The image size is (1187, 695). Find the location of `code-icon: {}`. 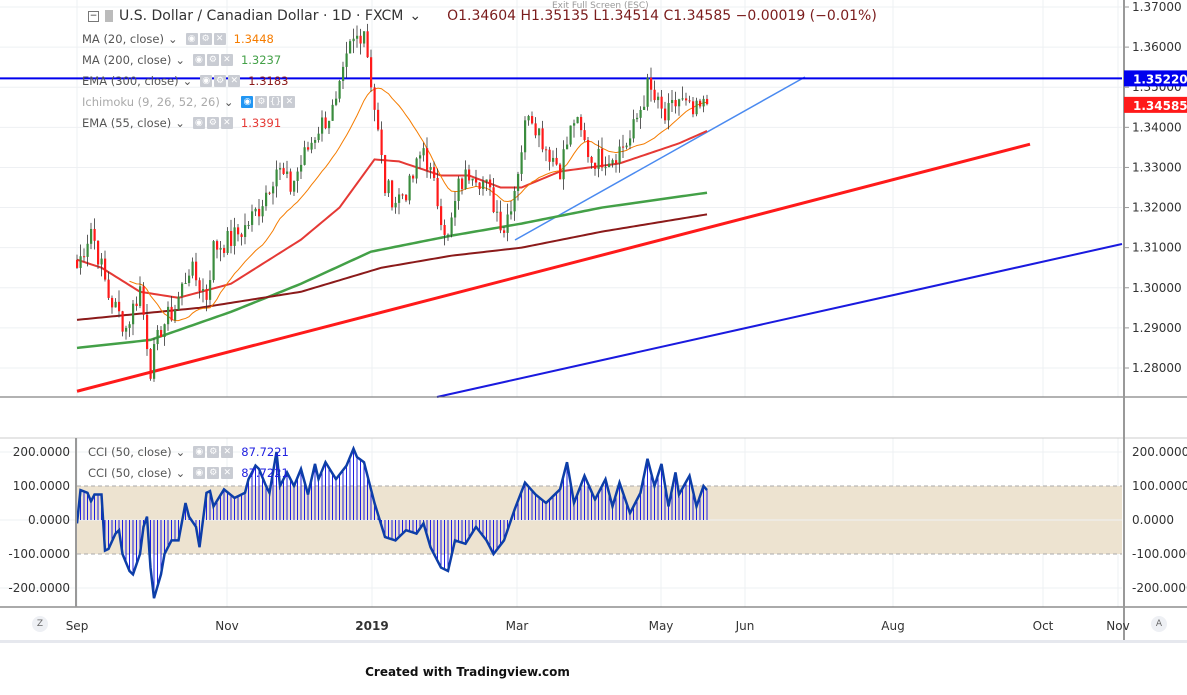

code-icon: {} is located at coordinates (275, 102).